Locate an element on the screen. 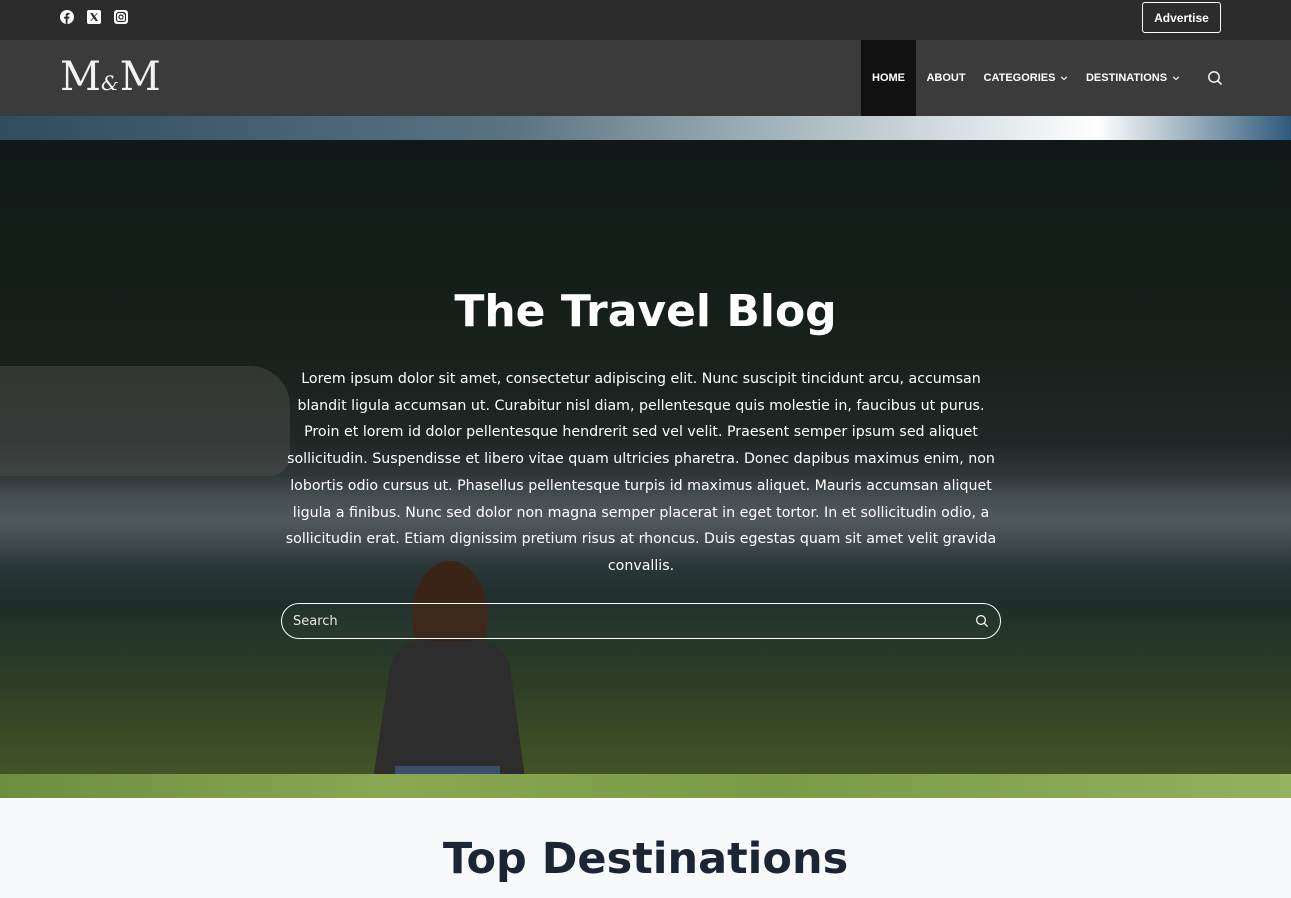 This screenshot has width=1291, height=898. nav-categories: CATEGORIES is located at coordinates (1026, 78).